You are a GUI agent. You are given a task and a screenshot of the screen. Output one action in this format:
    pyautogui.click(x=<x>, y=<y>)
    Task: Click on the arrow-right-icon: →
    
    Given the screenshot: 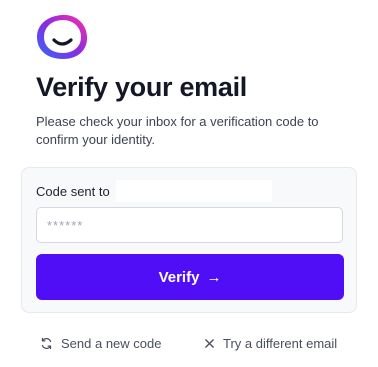 What is the action you would take?
    pyautogui.click(x=214, y=277)
    